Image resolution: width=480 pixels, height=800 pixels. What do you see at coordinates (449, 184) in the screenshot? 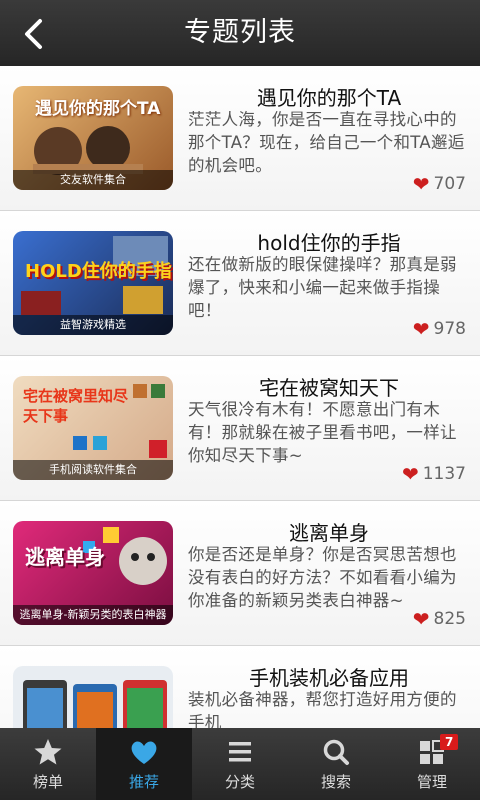
I see `like-count-value: 707` at bounding box center [449, 184].